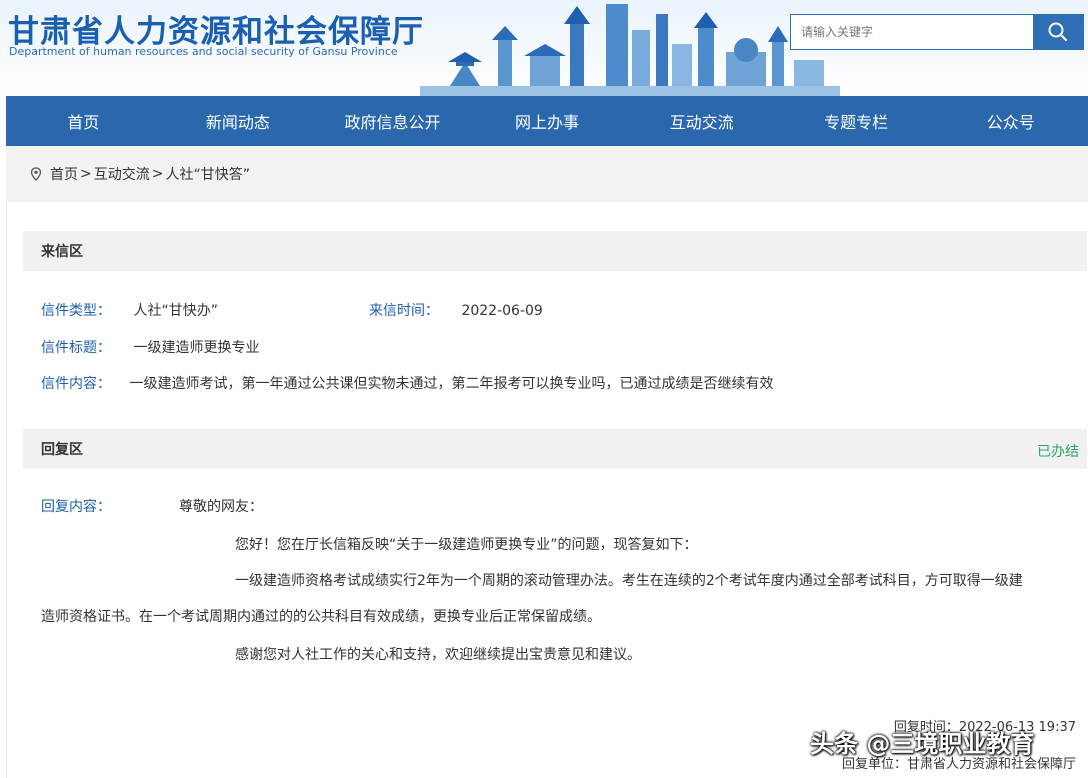  I want to click on letter-type-label: 信件类型：, so click(76, 311).